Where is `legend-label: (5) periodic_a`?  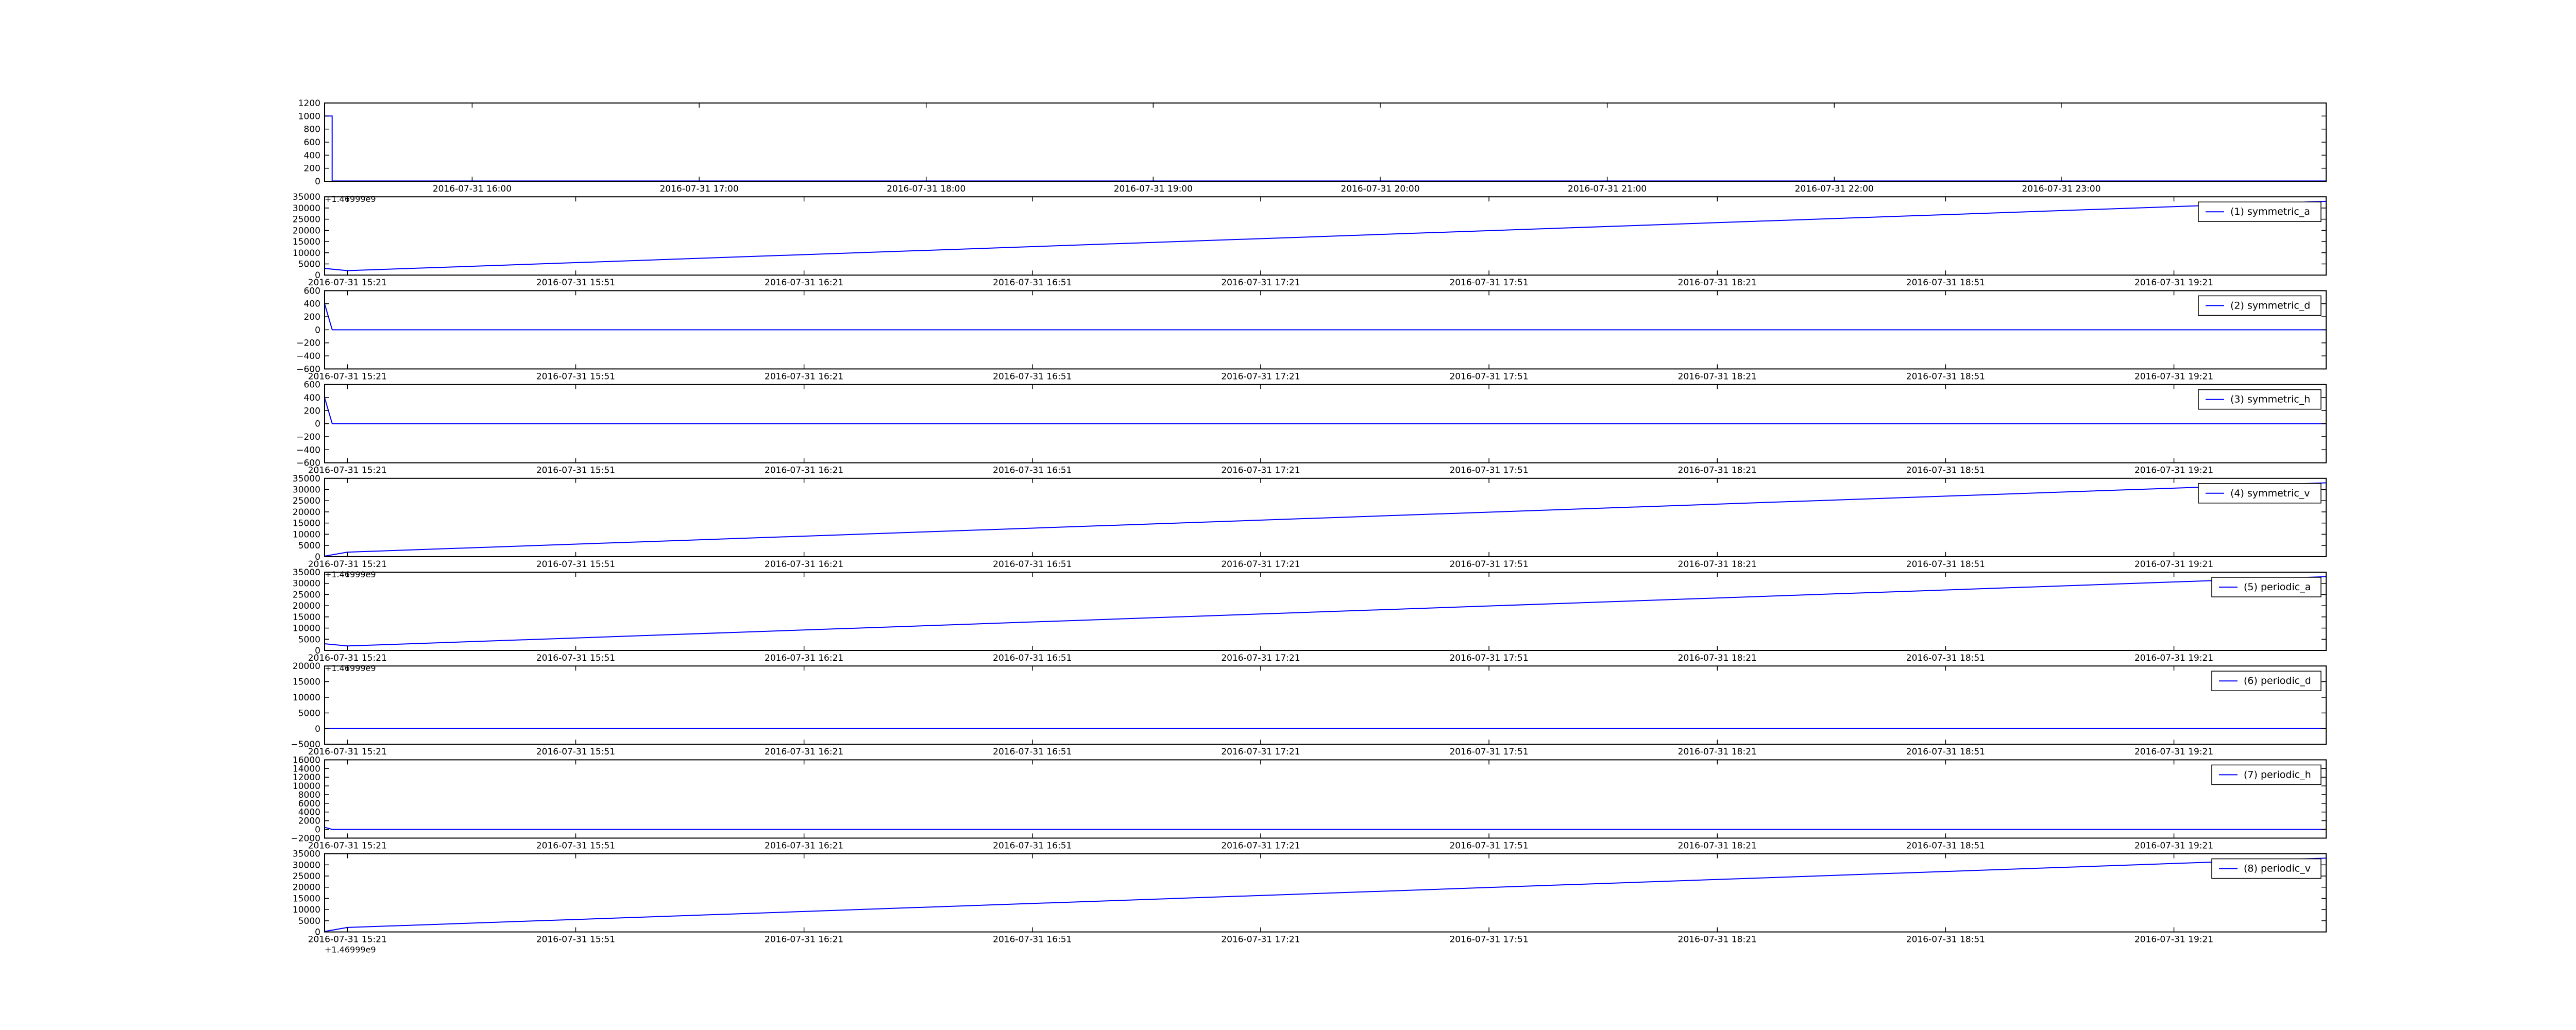
legend-label: (5) periodic_a is located at coordinates (2277, 587).